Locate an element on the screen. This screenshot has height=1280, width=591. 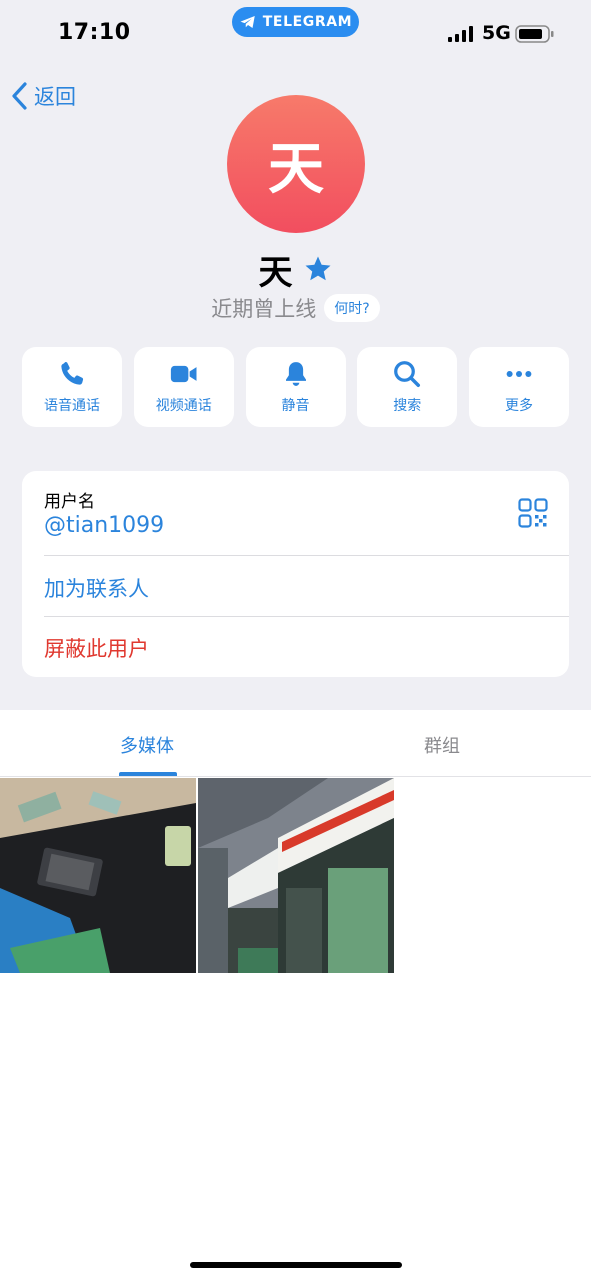
action-label: 语音通话 is located at coordinates (72, 406).